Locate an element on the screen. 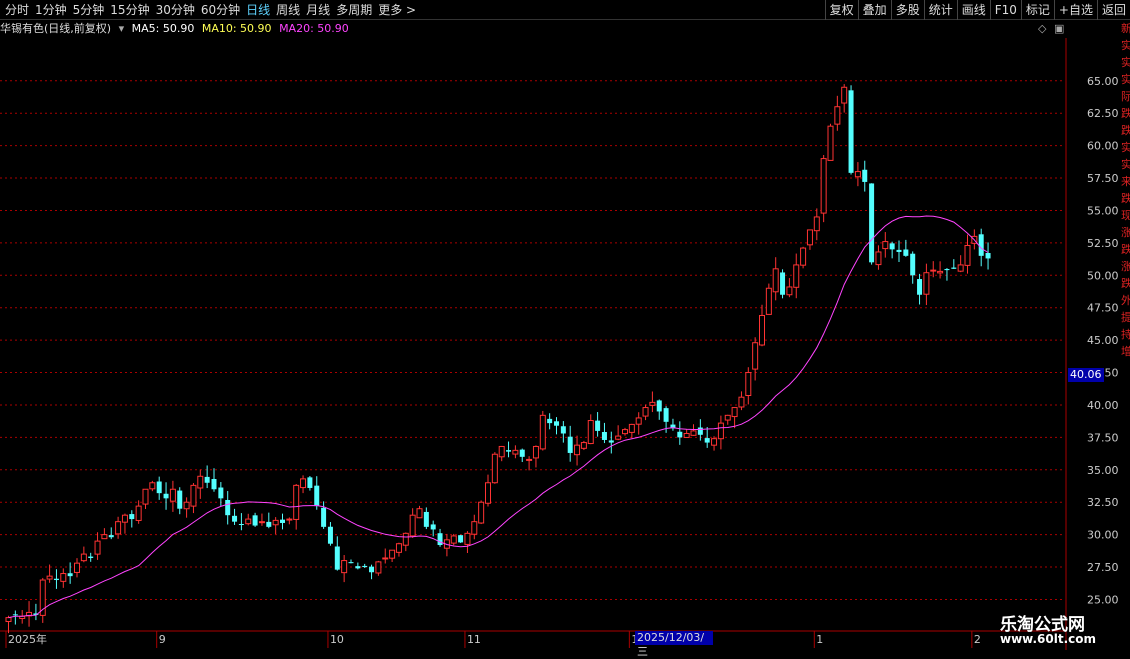 This screenshot has width=1130, height=659. toolbar-button-7: +自选 is located at coordinates (1075, 10).